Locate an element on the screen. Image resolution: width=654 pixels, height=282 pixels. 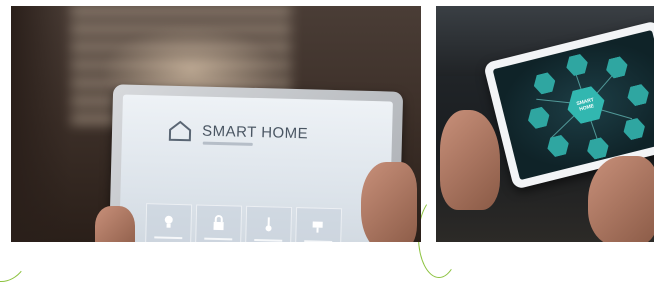
room-shadow is located at coordinates (41, 124).